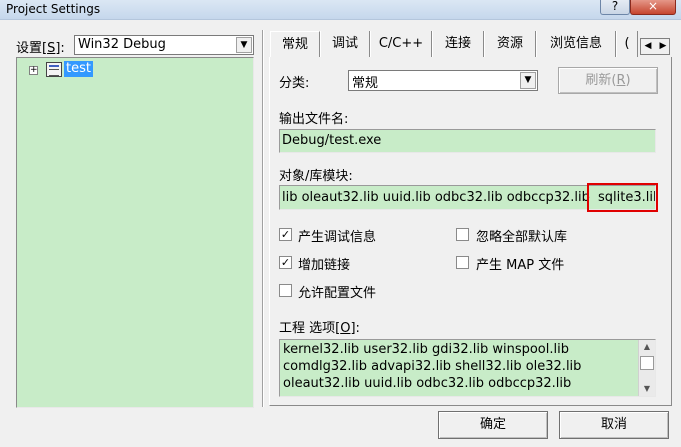 The image size is (681, 447). Describe the element at coordinates (295, 44) in the screenshot. I see `tab-general: 常规` at that location.